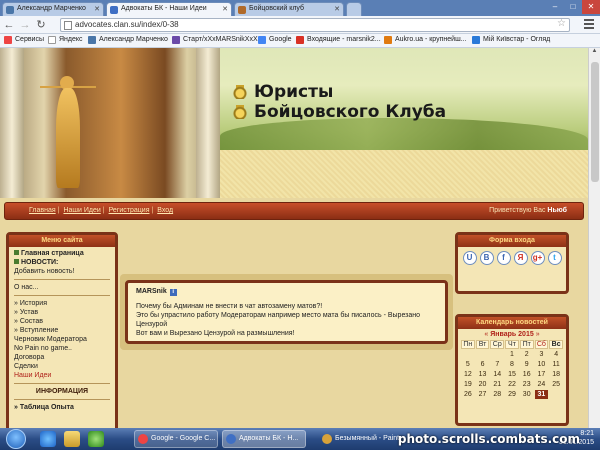 The height and width of the screenshot is (450, 600). What do you see at coordinates (289, 9) in the screenshot?
I see `tab-fight-club: Бойцовский клуб ✕` at bounding box center [289, 9].